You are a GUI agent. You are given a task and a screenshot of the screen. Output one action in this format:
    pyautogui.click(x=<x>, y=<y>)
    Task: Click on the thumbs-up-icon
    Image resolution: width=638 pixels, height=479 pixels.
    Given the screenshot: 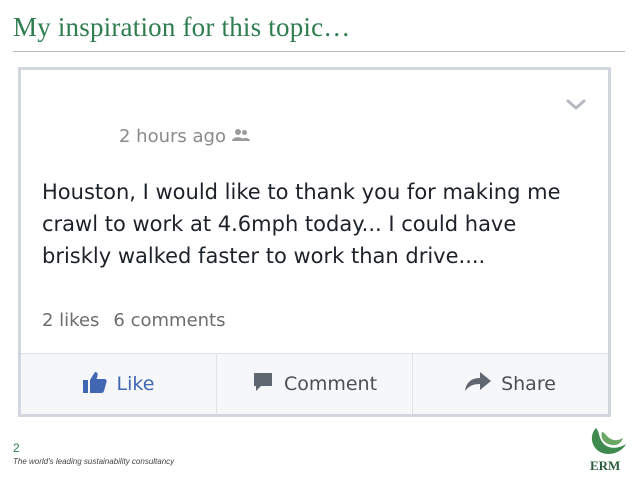 What is the action you would take?
    pyautogui.click(x=94, y=384)
    